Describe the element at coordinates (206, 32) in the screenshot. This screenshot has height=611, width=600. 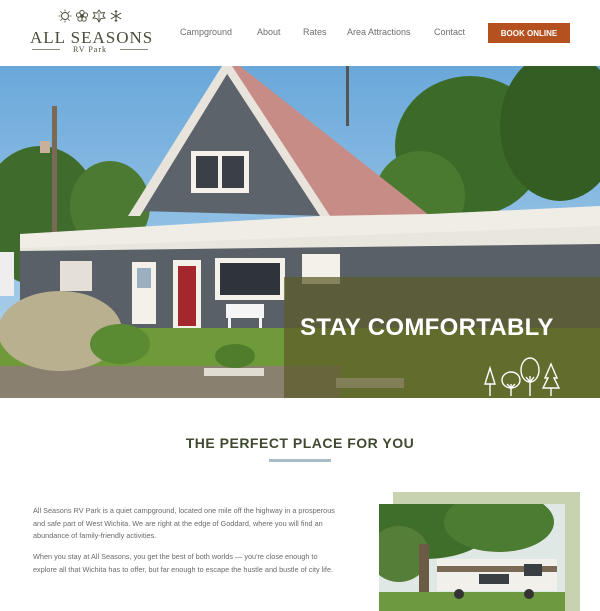
I see `nav-campground: Campground` at that location.